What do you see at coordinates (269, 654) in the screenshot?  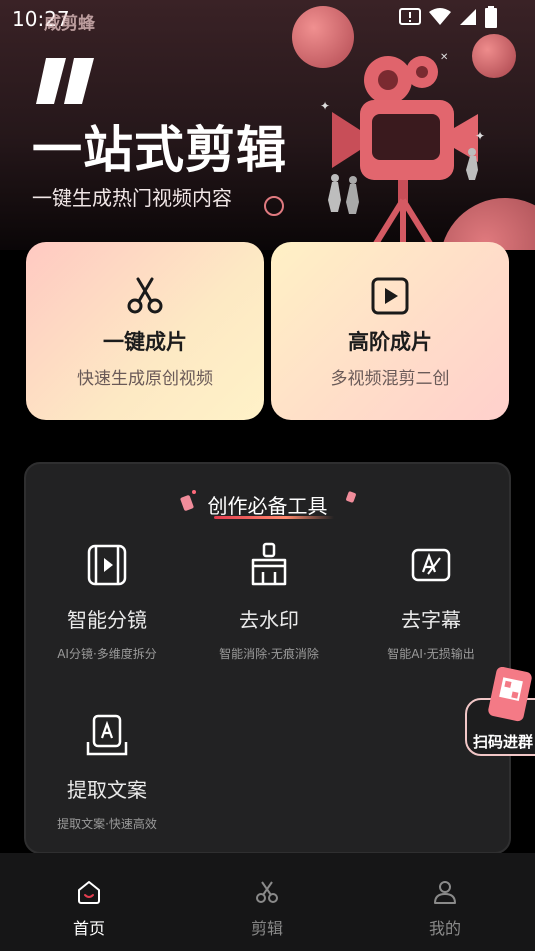 I see `tool-desc: 智能消除·无痕消除` at bounding box center [269, 654].